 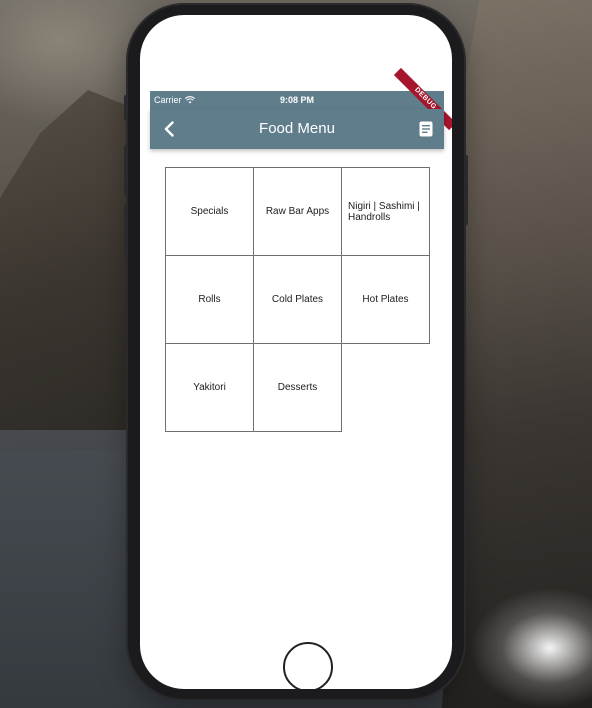 I want to click on menu-item-label: Cold Plates, so click(x=297, y=299).